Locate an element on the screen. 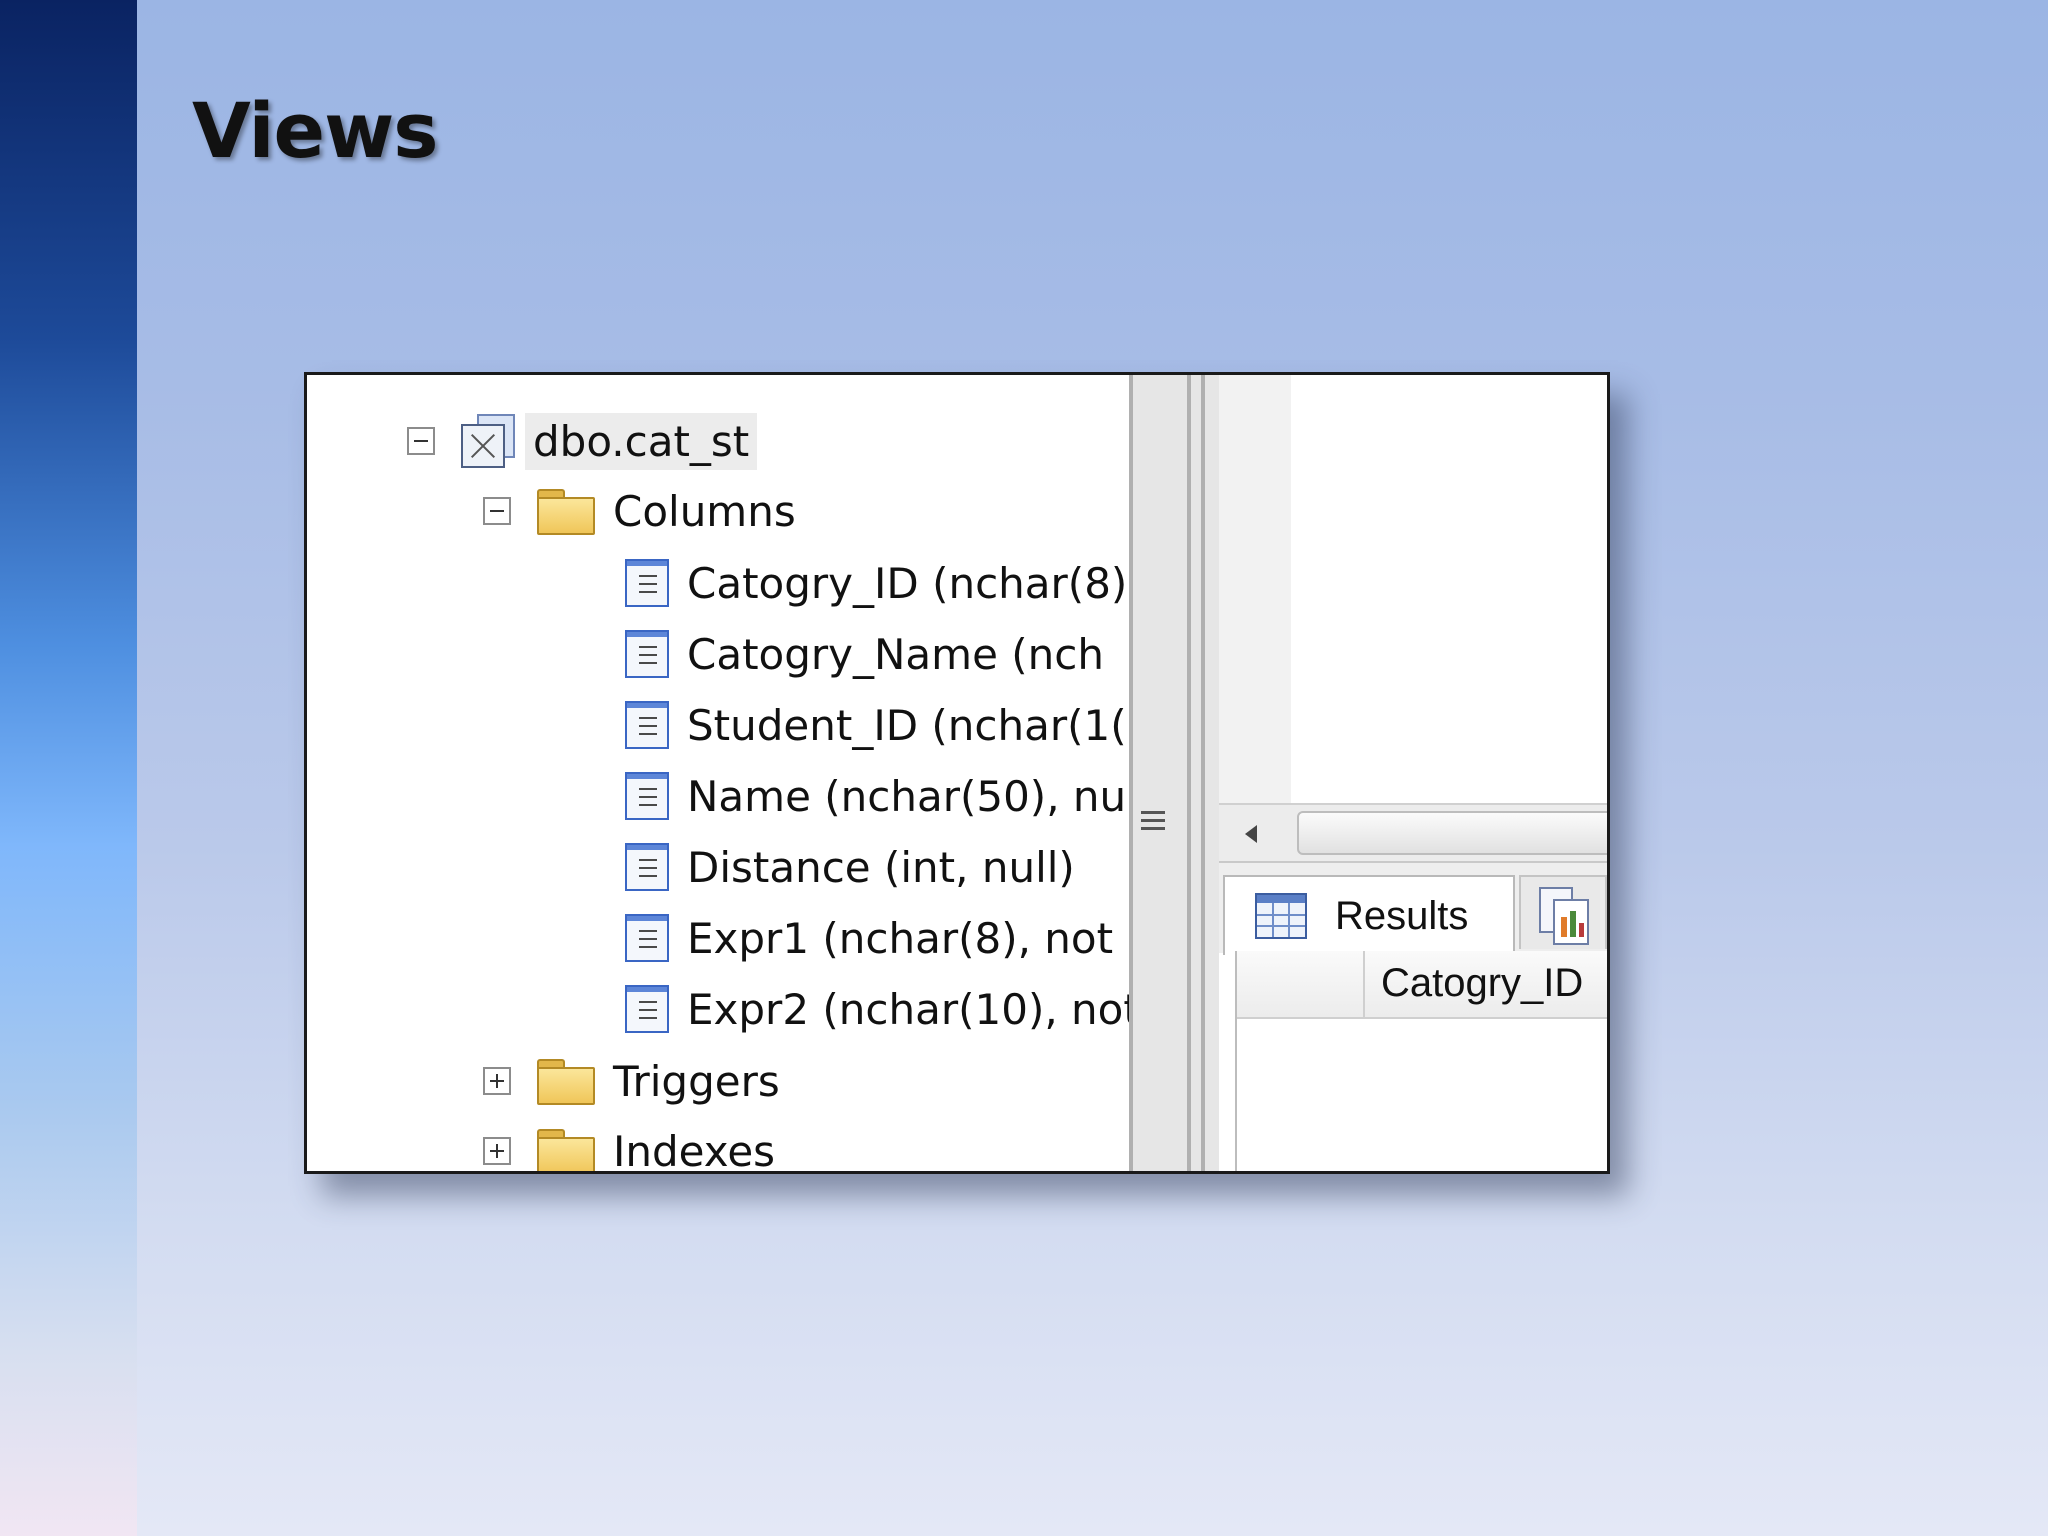 The image size is (2048, 1536). column-label: Catogry_Name (nch is located at coordinates (895, 654).